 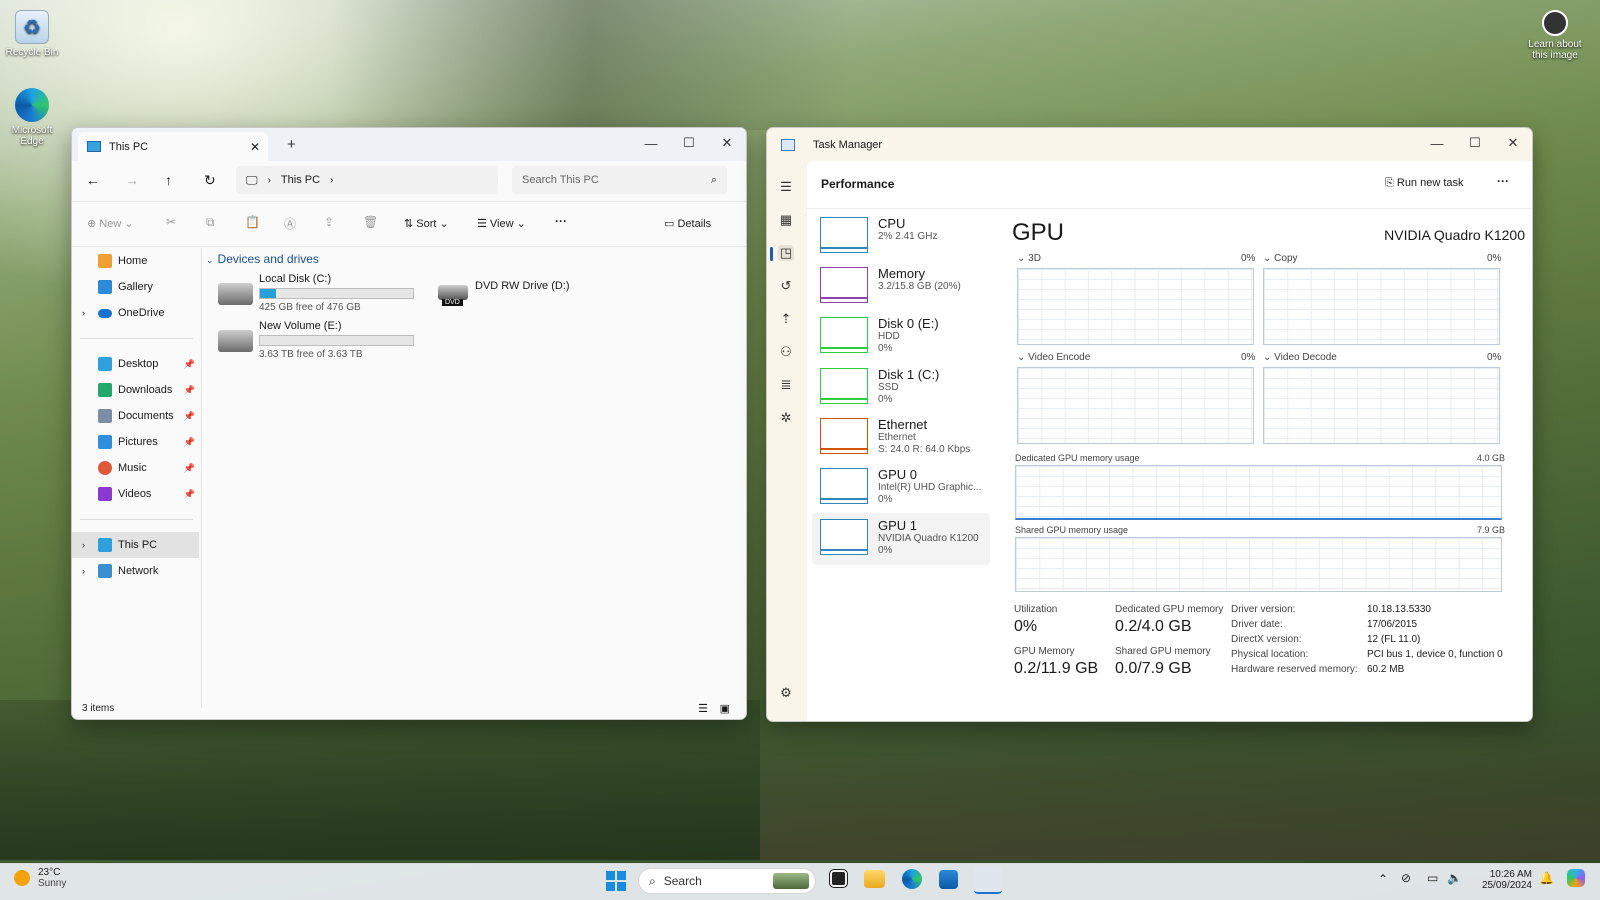 What do you see at coordinates (136, 261) in the screenshot?
I see `nav-home: Home` at bounding box center [136, 261].